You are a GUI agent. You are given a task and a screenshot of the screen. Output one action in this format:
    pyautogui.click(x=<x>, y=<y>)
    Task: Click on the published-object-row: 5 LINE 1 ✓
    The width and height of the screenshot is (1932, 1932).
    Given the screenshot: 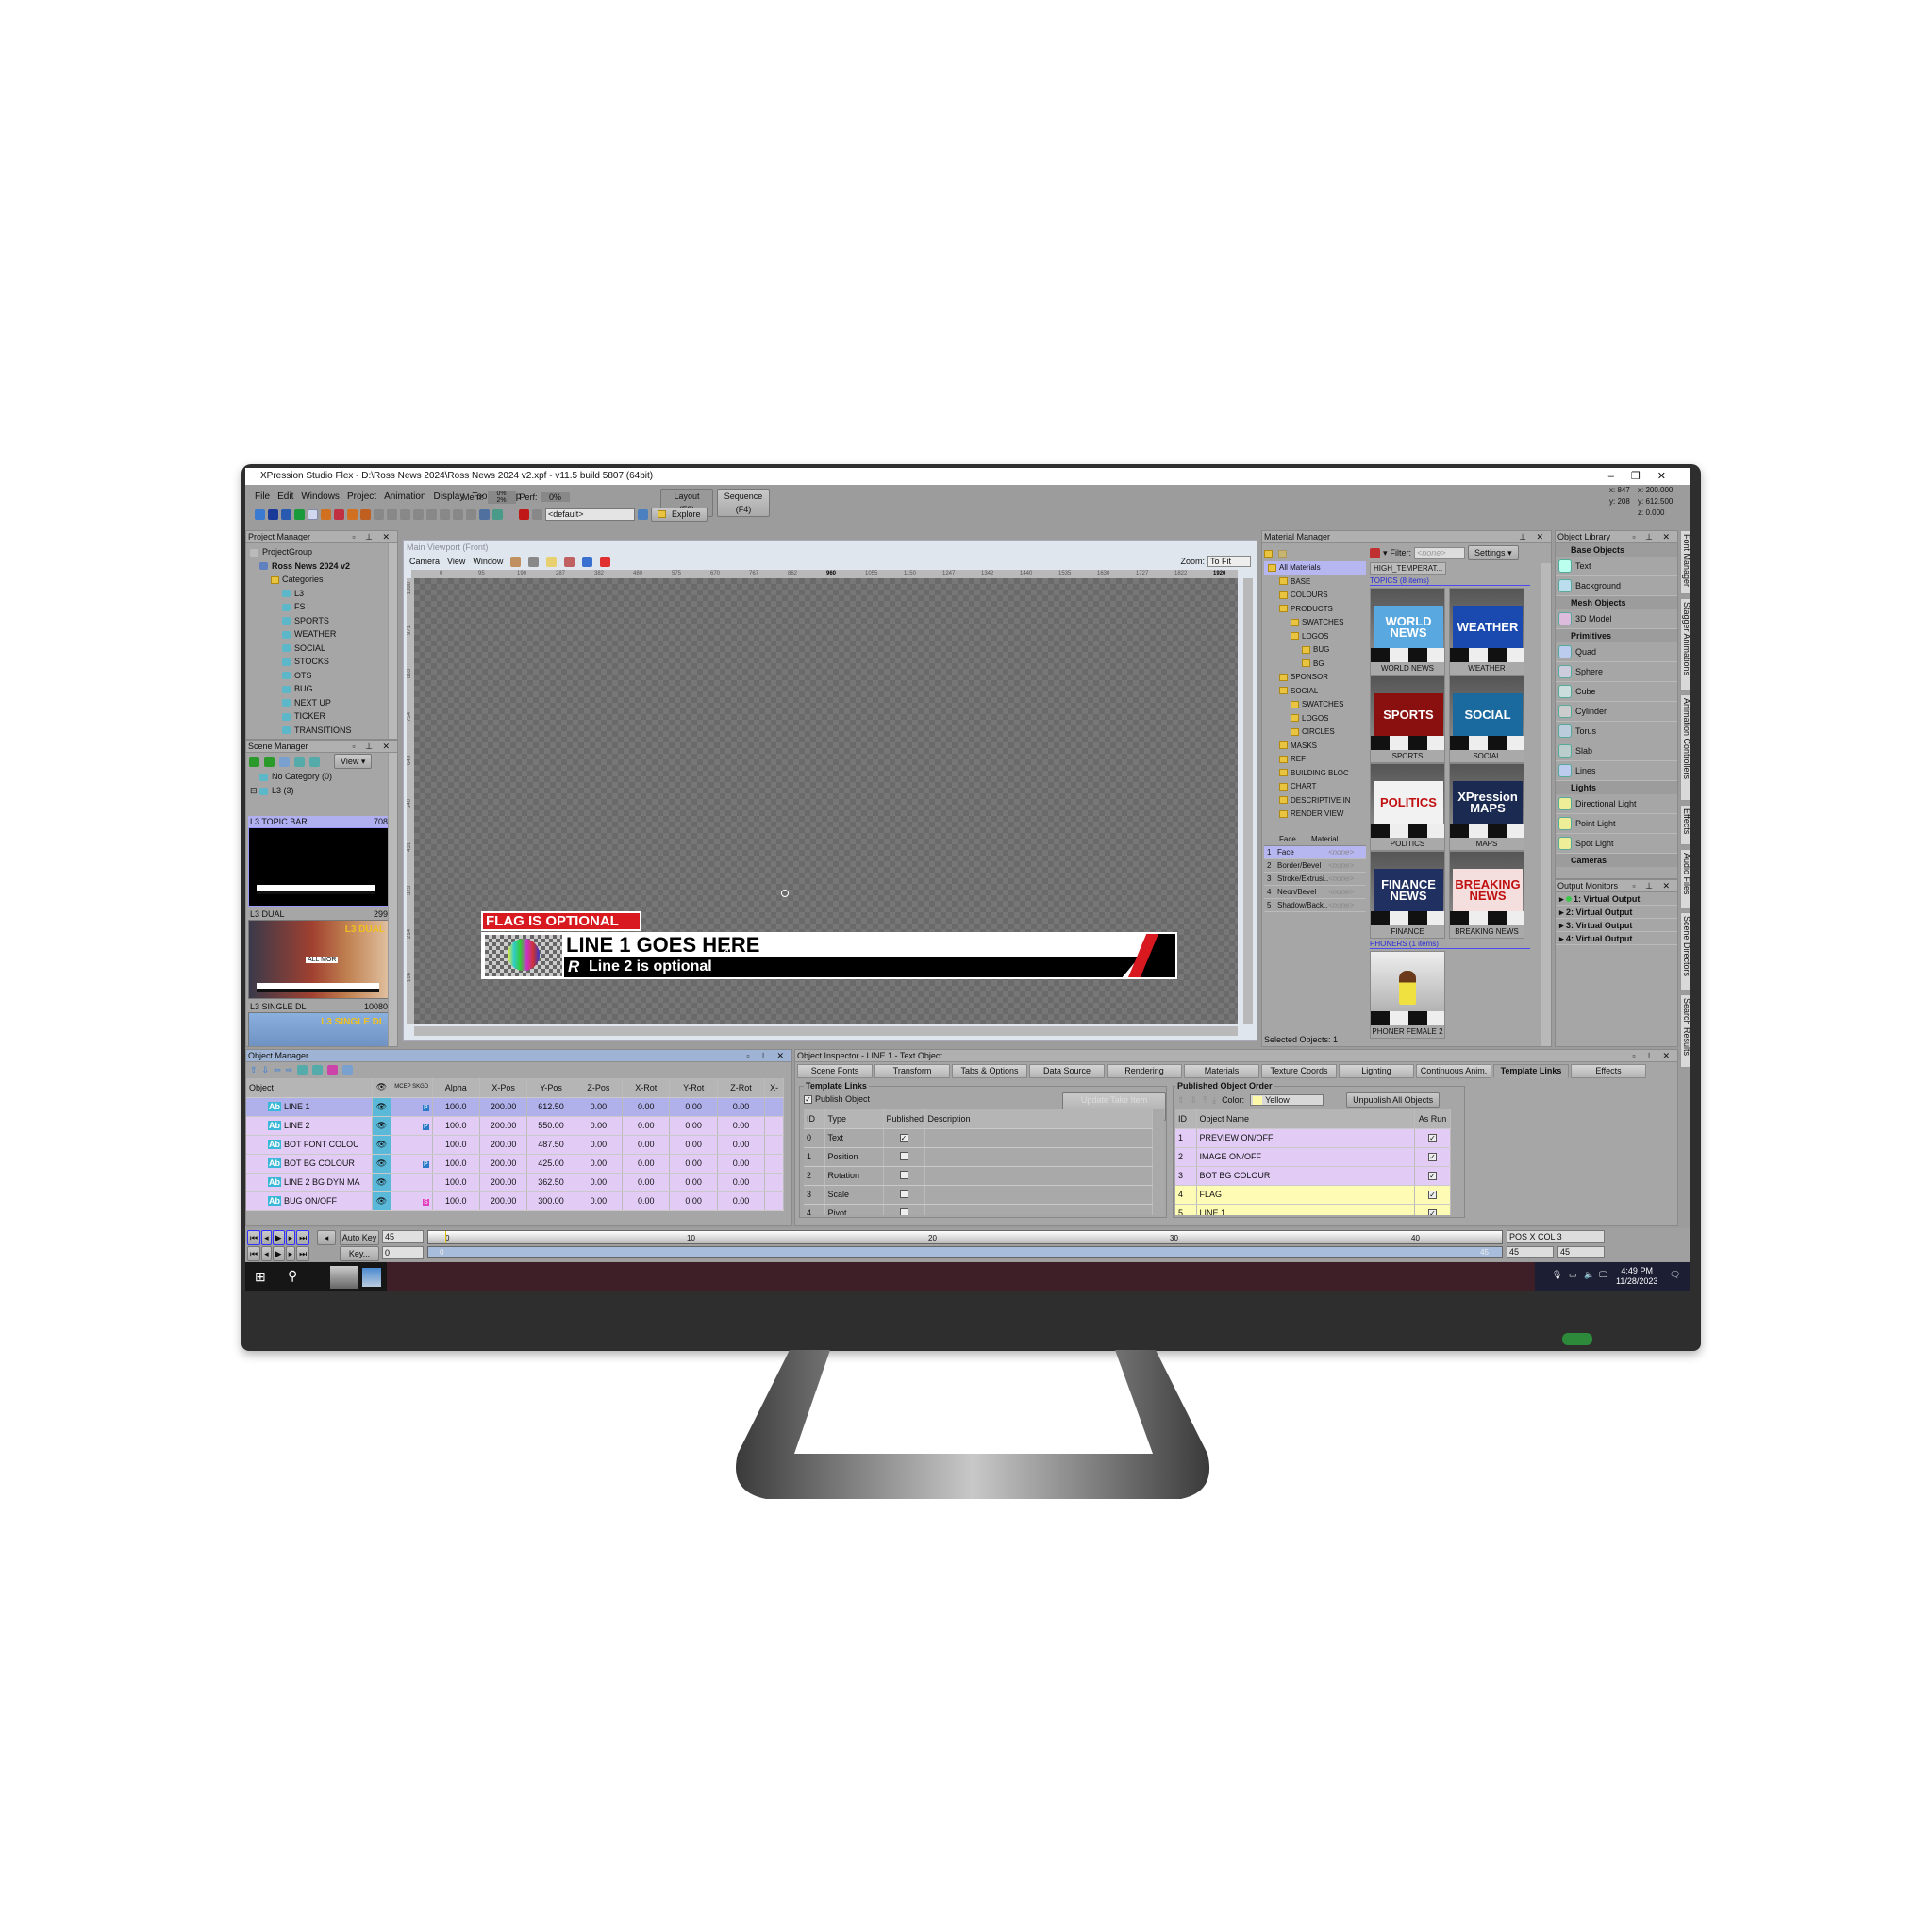 What is the action you would take?
    pyautogui.click(x=1313, y=1209)
    